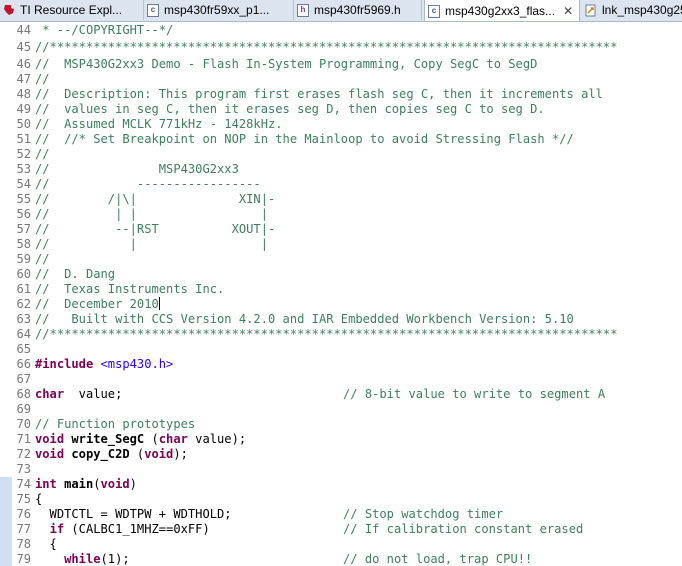 The image size is (682, 566). I want to click on tab-lnk-msp430g25: lnk_msp430g25, so click(632, 10).